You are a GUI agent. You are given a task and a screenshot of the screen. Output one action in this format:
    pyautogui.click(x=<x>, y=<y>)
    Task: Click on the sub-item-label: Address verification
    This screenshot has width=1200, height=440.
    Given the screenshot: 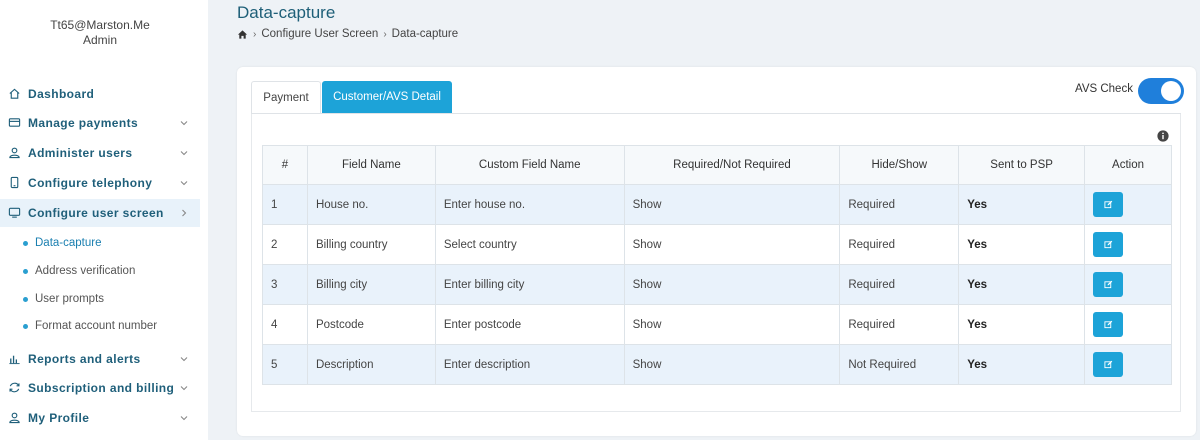 What is the action you would take?
    pyautogui.click(x=85, y=271)
    